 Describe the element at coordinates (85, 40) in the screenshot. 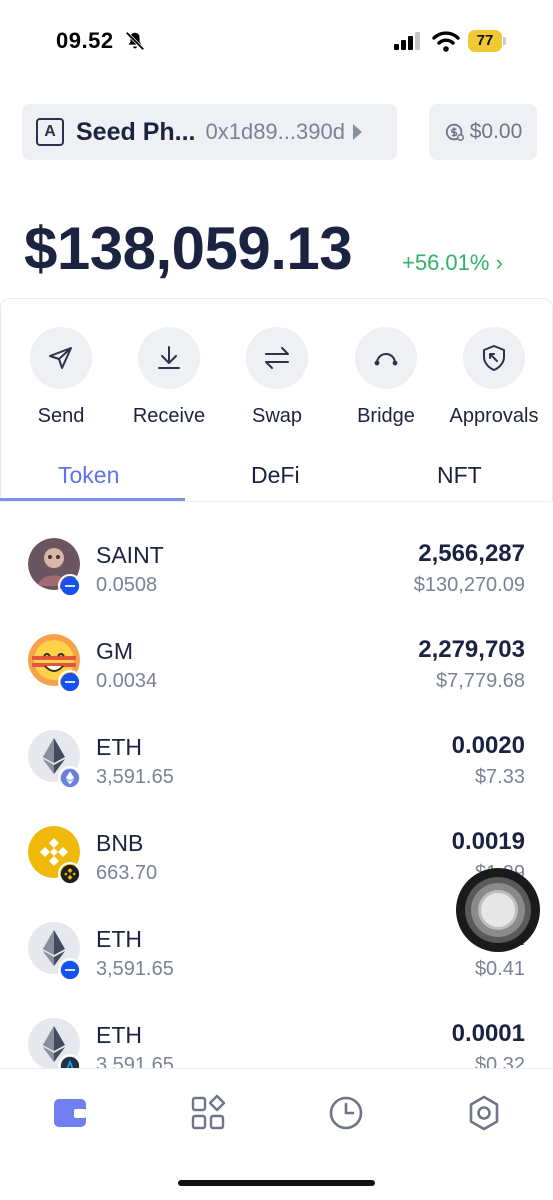

I see `status-time: 09.52` at that location.